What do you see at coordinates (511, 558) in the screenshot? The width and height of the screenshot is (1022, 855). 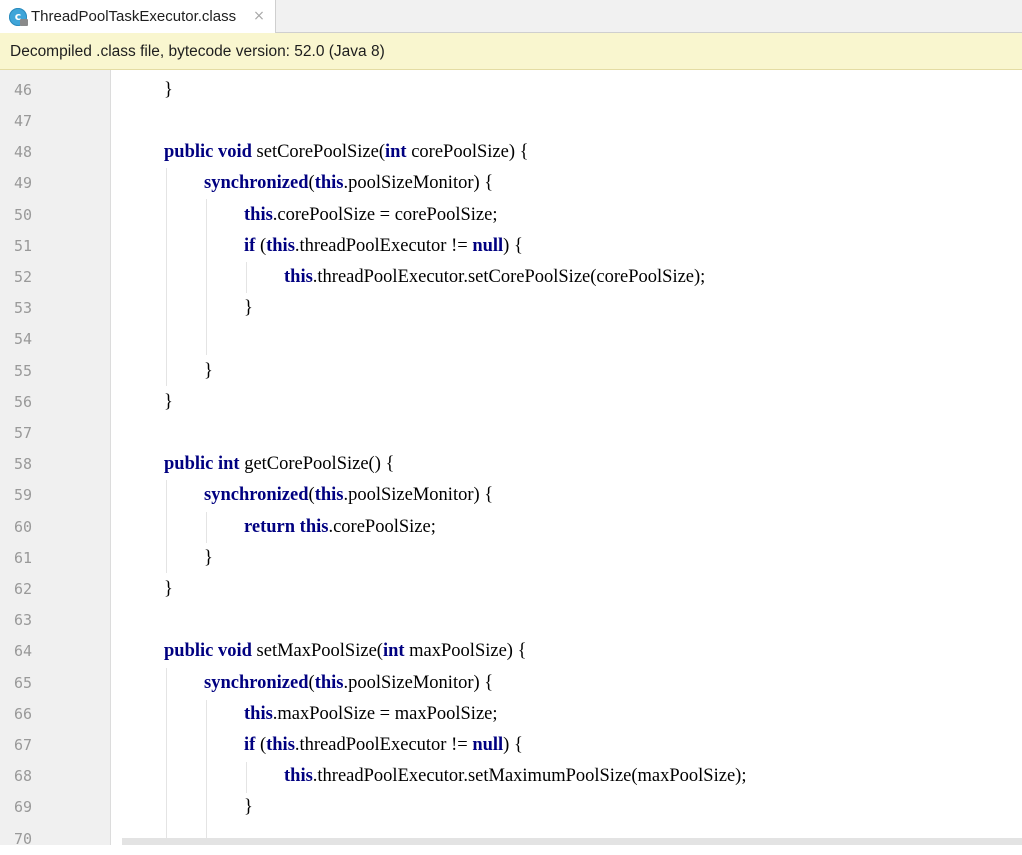 I see `code-line: 61}` at bounding box center [511, 558].